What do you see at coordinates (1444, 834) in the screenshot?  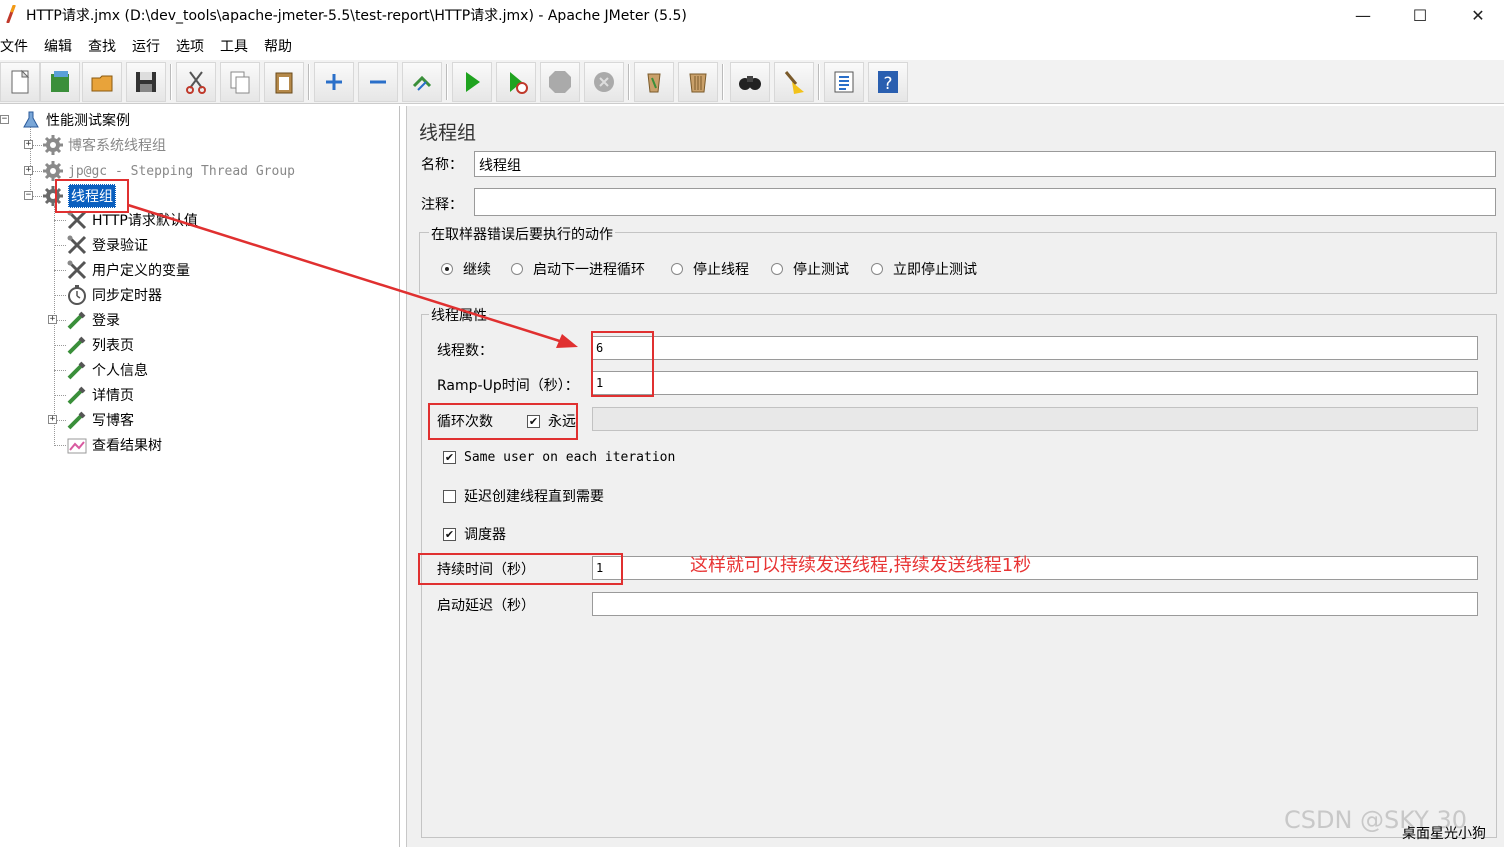 I see `watermark-caption: 桌面星光小狗` at bounding box center [1444, 834].